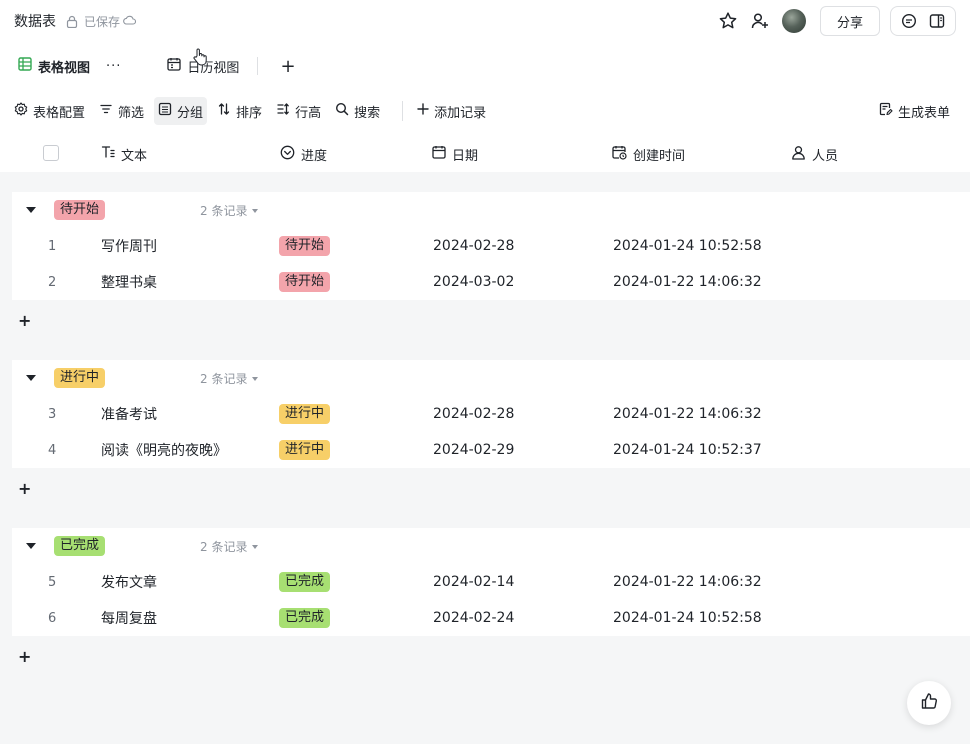  What do you see at coordinates (760, 21) in the screenshot?
I see `add-member-icon` at bounding box center [760, 21].